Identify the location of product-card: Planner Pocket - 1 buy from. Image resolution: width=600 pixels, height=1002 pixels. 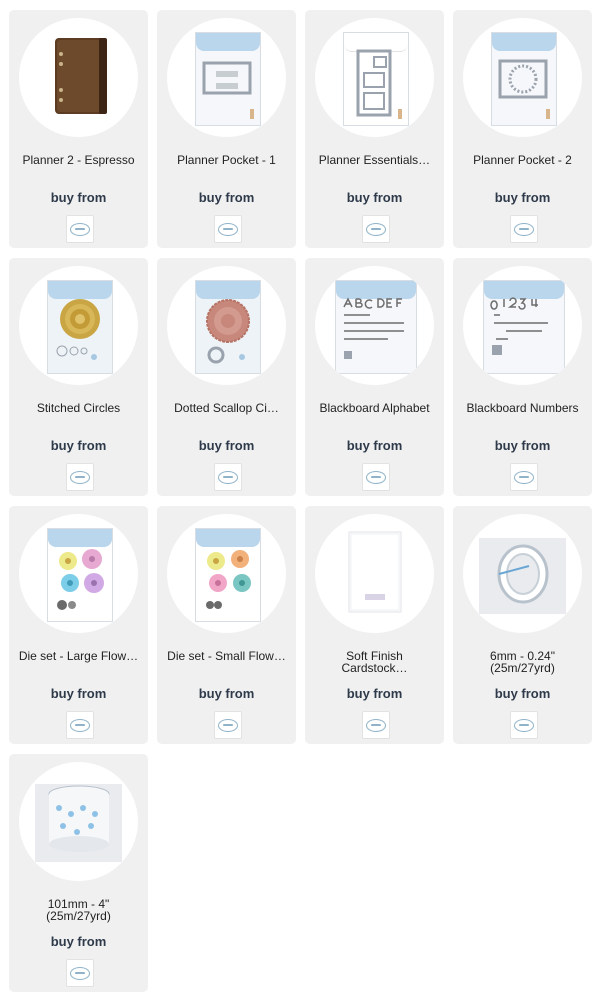
(226, 129).